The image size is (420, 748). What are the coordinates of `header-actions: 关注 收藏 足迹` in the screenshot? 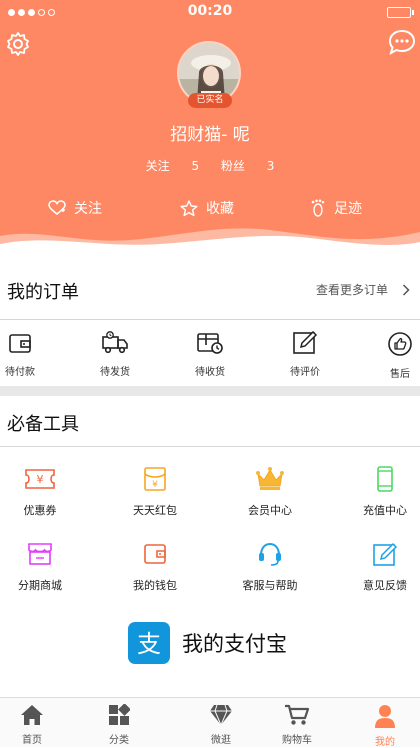 It's located at (210, 209).